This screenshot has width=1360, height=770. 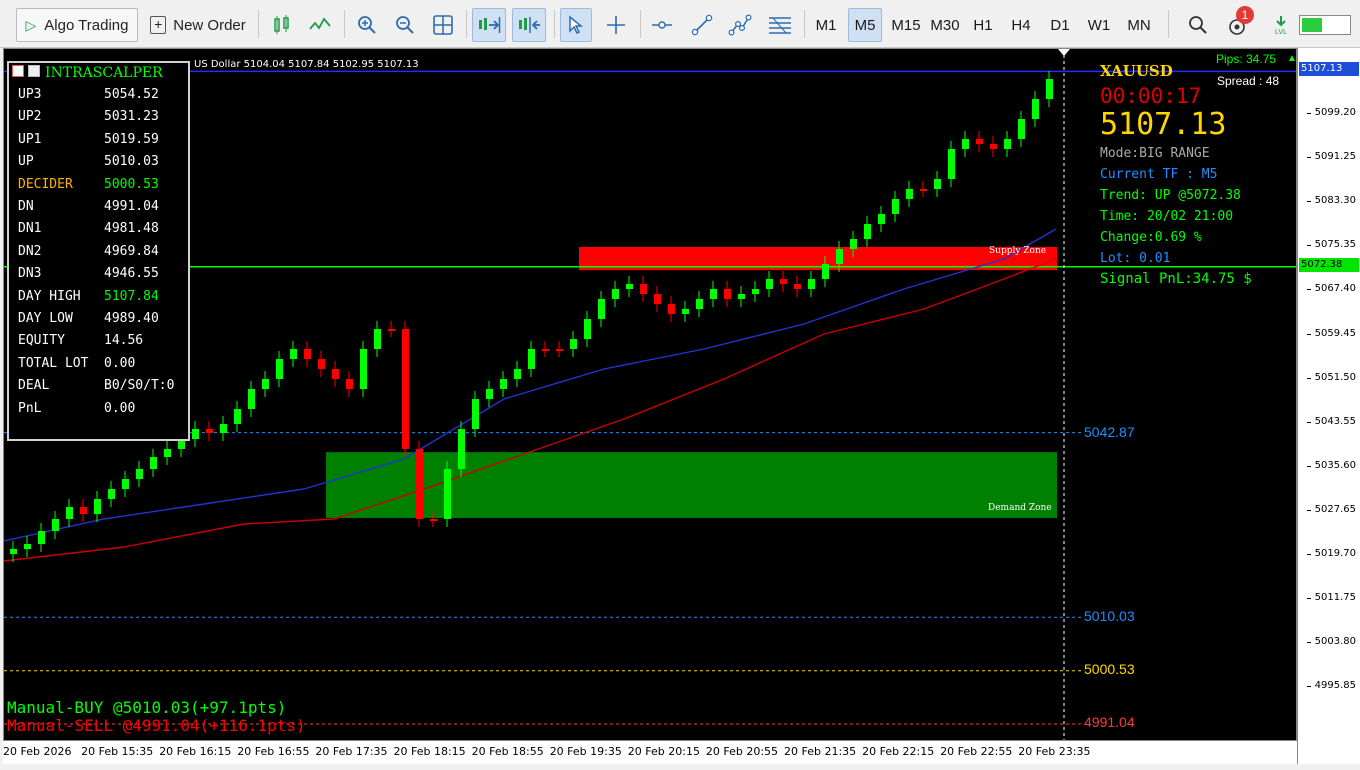 I want to click on timeframe-m15: M15, so click(x=906, y=25).